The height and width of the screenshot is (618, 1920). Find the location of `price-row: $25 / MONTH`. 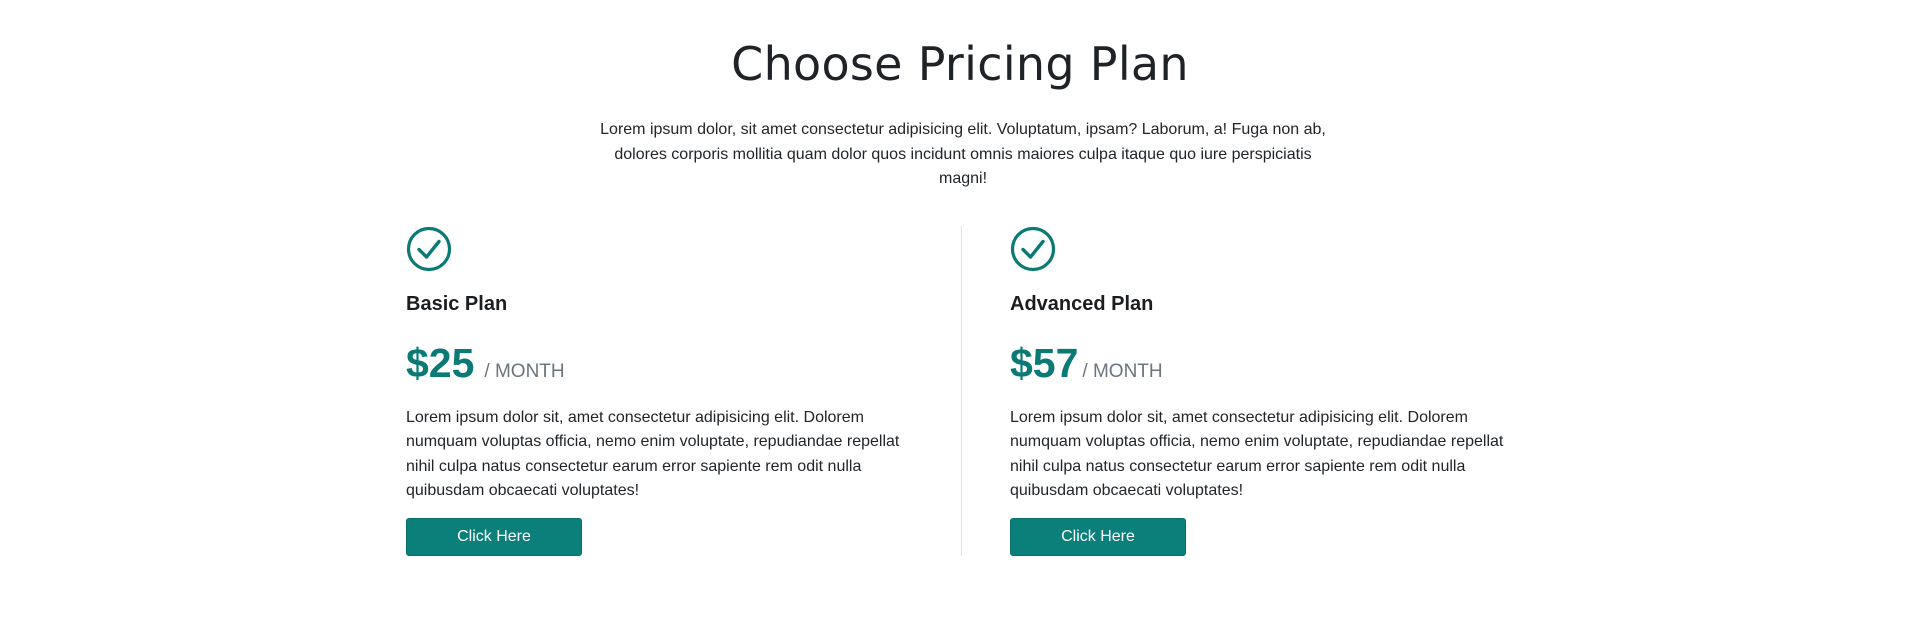

price-row: $25 / MONTH is located at coordinates (485, 363).